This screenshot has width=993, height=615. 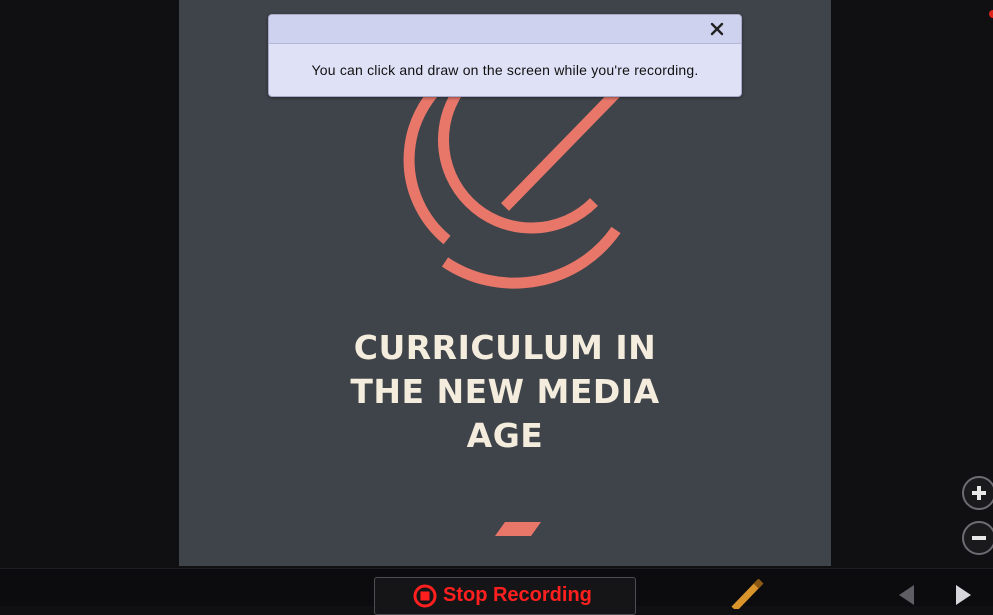 I want to click on stop-circle-icon, so click(x=425, y=596).